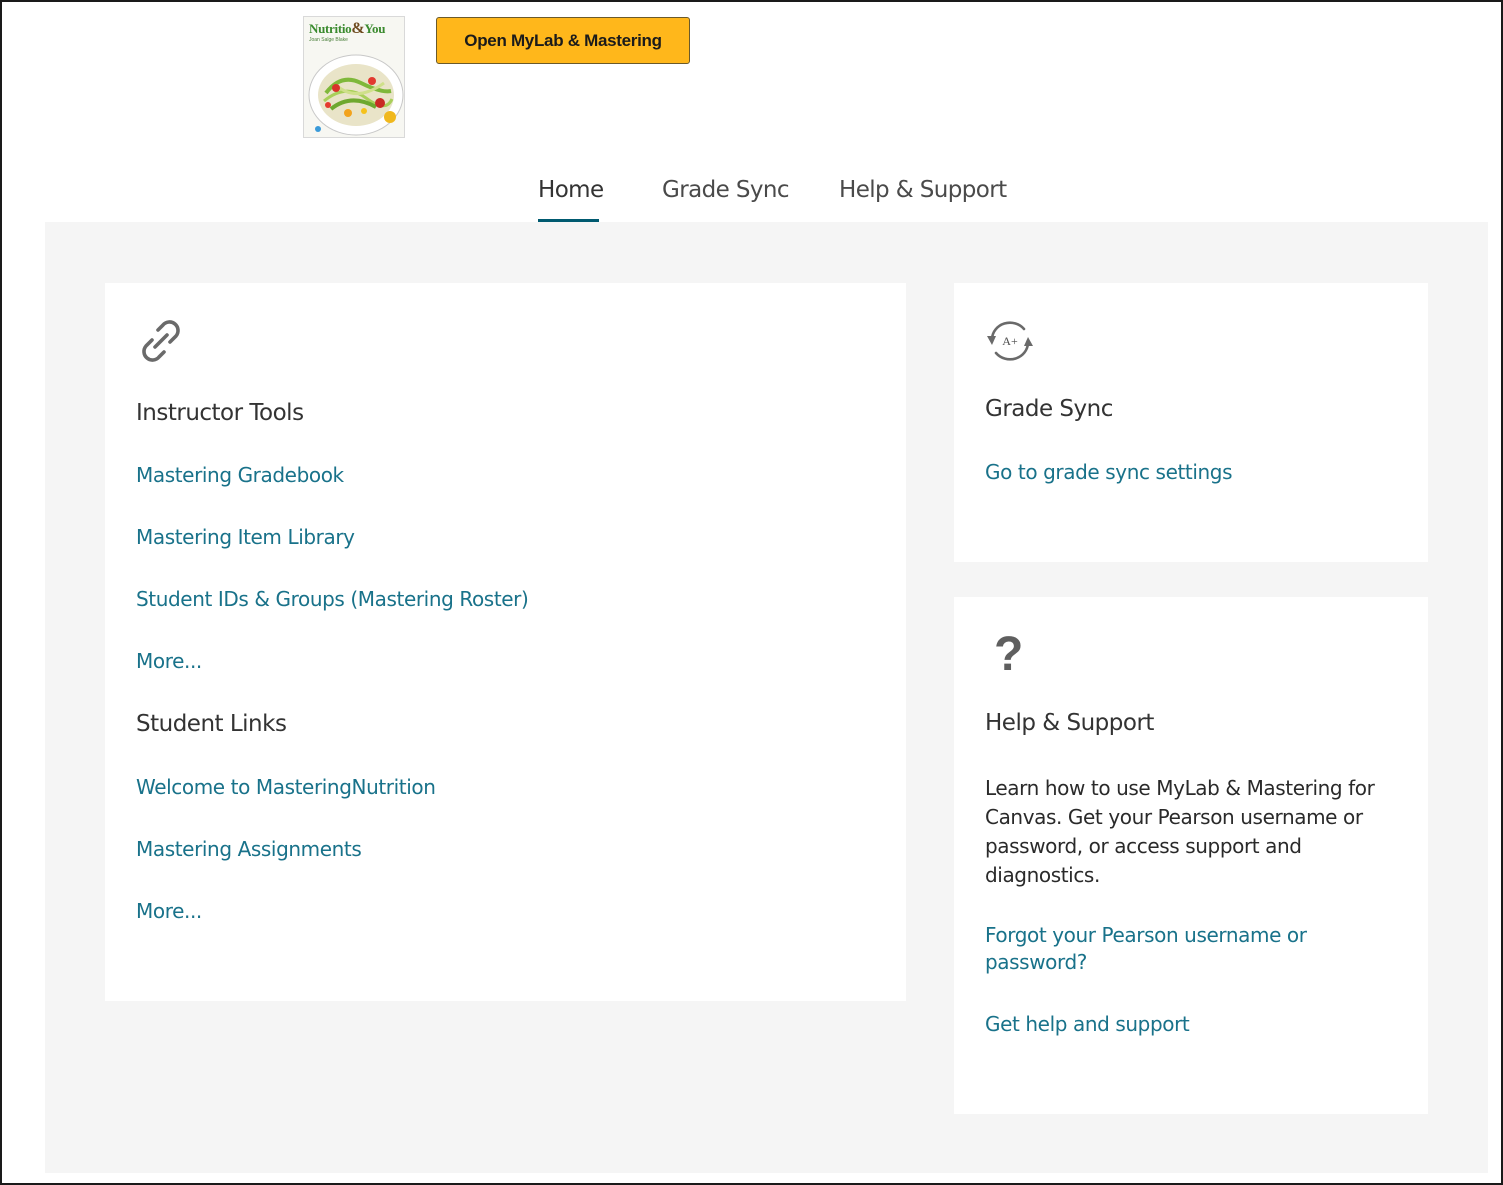  I want to click on grade-sync-card: A+ Grade Sync Go to grade sync settings, so click(1191, 422).